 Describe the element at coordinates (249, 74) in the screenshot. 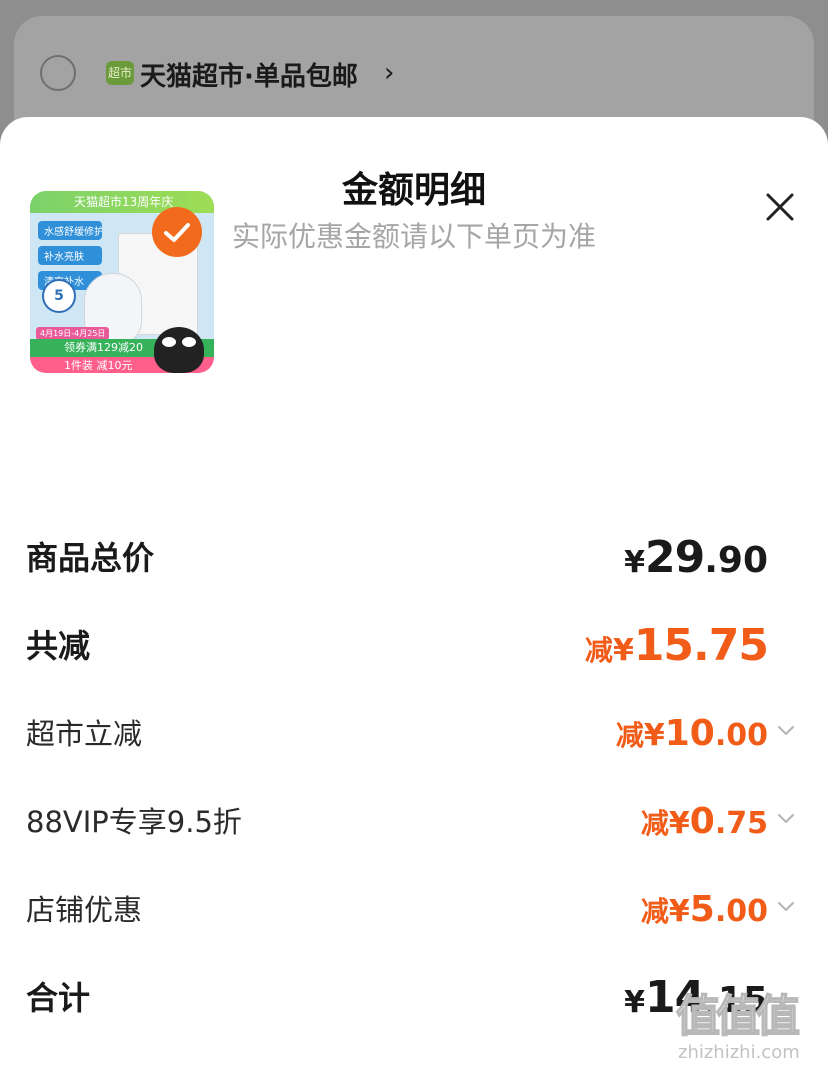

I see `store-name: 天猫超市·单品包邮` at that location.